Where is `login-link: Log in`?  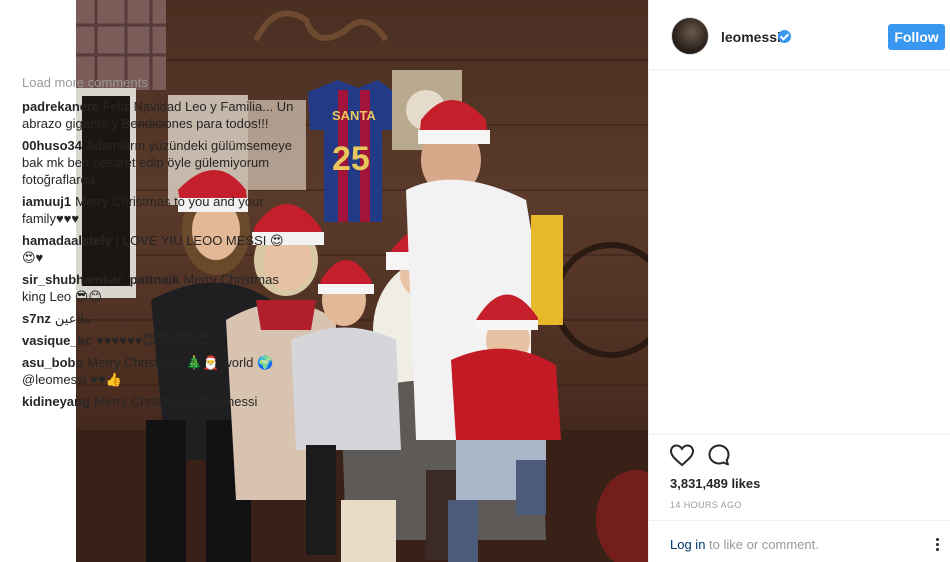 login-link: Log in is located at coordinates (687, 544).